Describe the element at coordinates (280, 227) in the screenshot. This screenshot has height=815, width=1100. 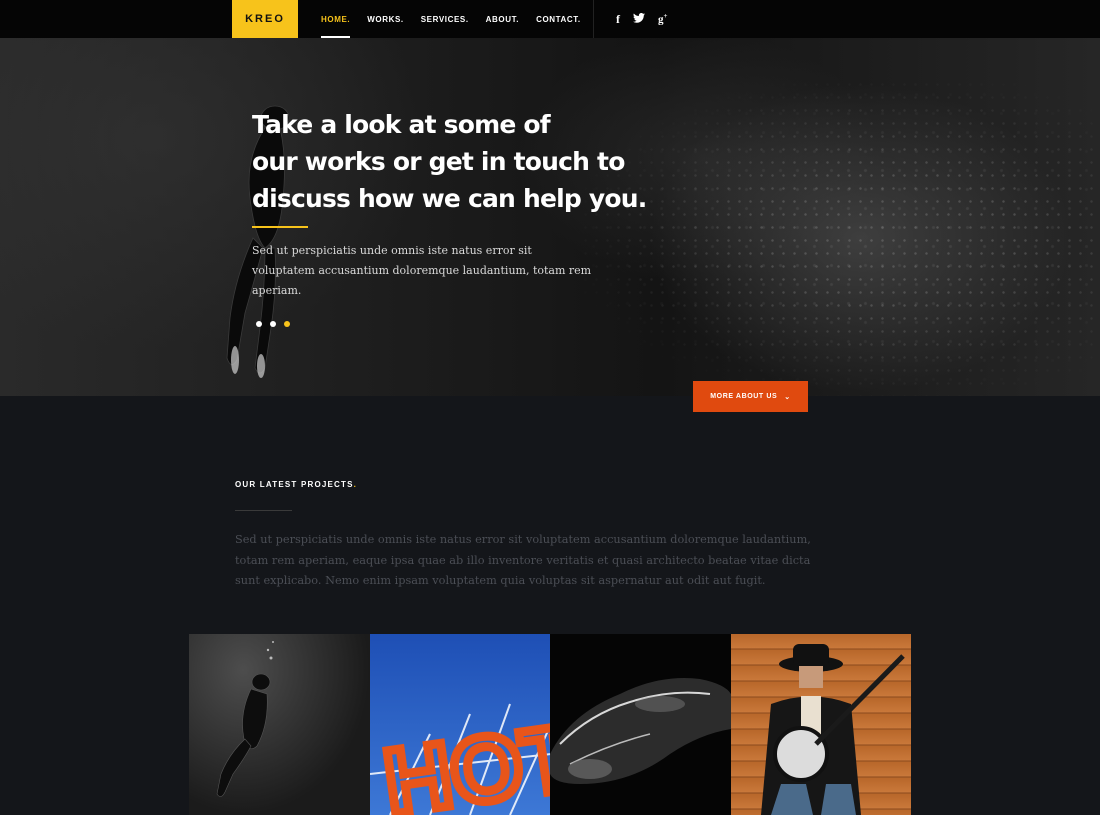
I see `title-accent-line` at that location.